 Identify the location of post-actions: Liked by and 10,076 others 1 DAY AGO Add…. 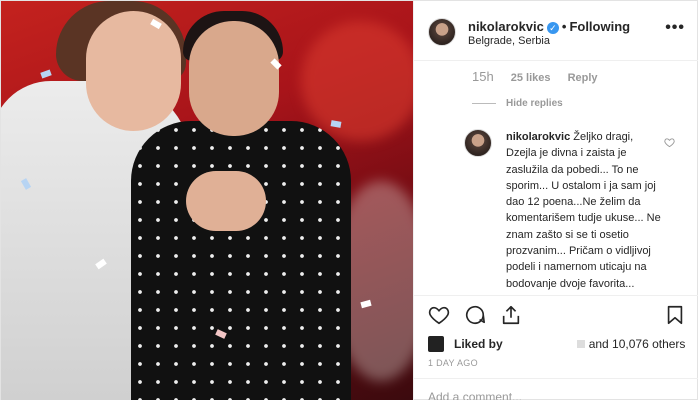
(556, 347).